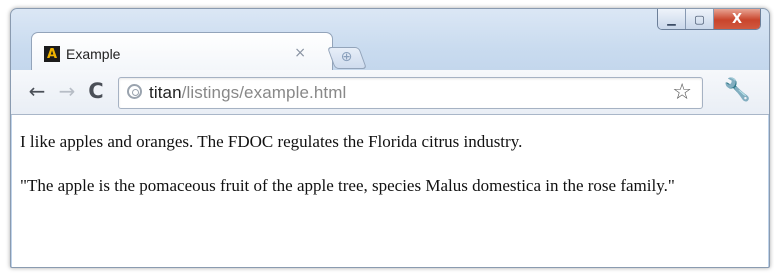 This screenshot has height=273, width=774. I want to click on tab-title: Example, so click(93, 54).